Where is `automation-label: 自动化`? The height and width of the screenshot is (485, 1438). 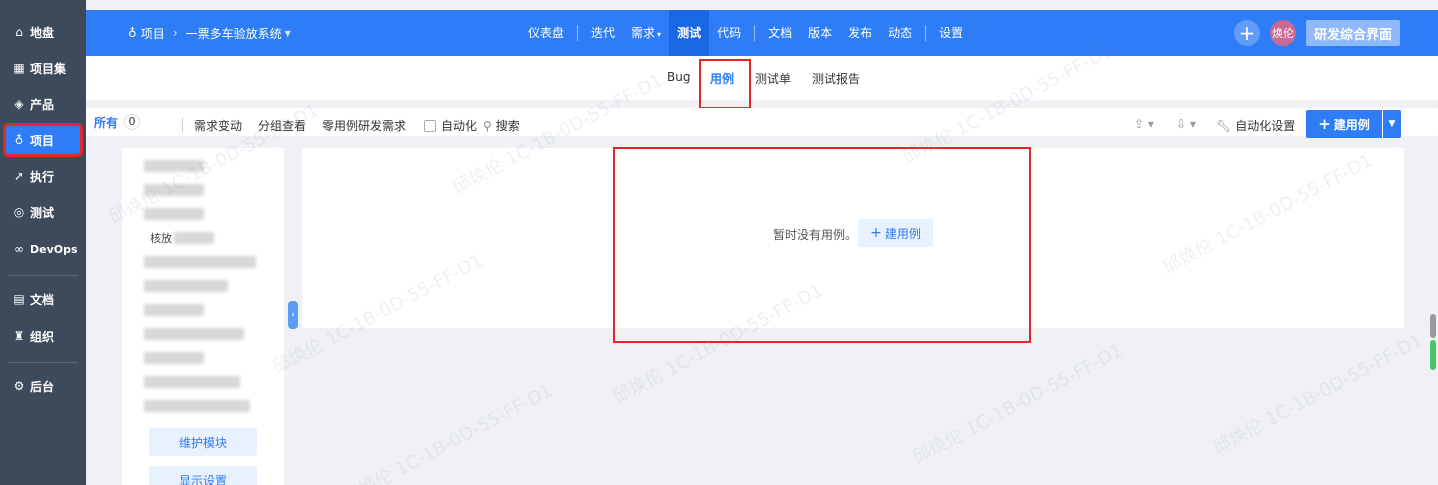 automation-label: 自动化 is located at coordinates (459, 126).